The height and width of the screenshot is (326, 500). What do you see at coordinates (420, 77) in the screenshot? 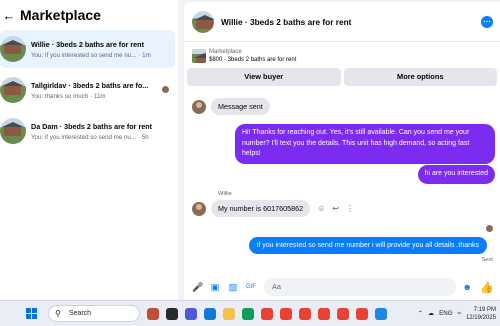
I see `more-options-button: More options` at bounding box center [420, 77].